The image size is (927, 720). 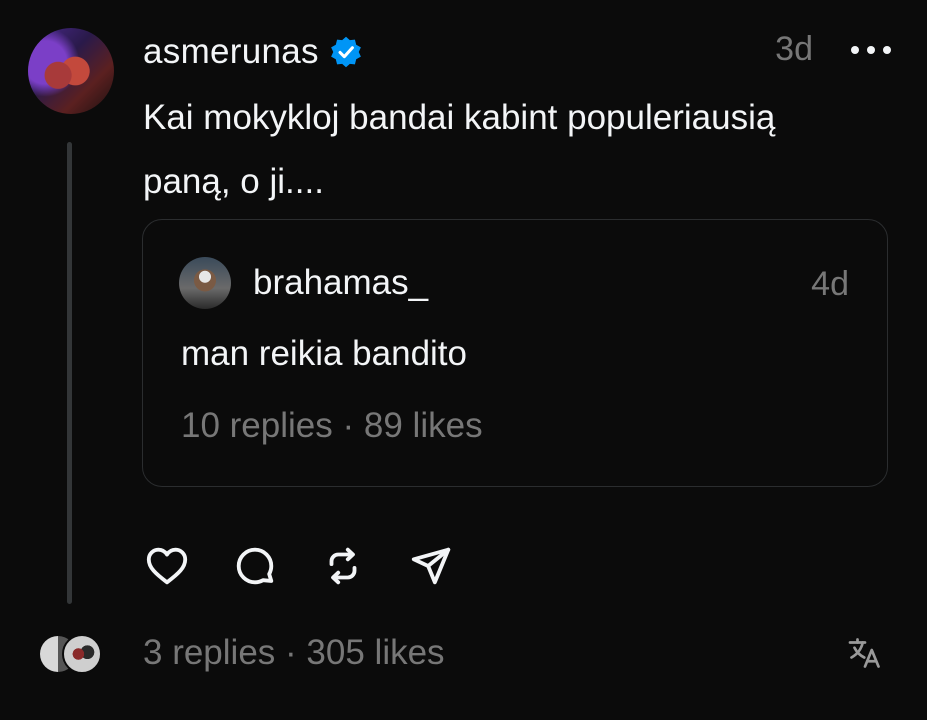 What do you see at coordinates (257, 425) in the screenshot?
I see `quoted-replies-count: 10 replies` at bounding box center [257, 425].